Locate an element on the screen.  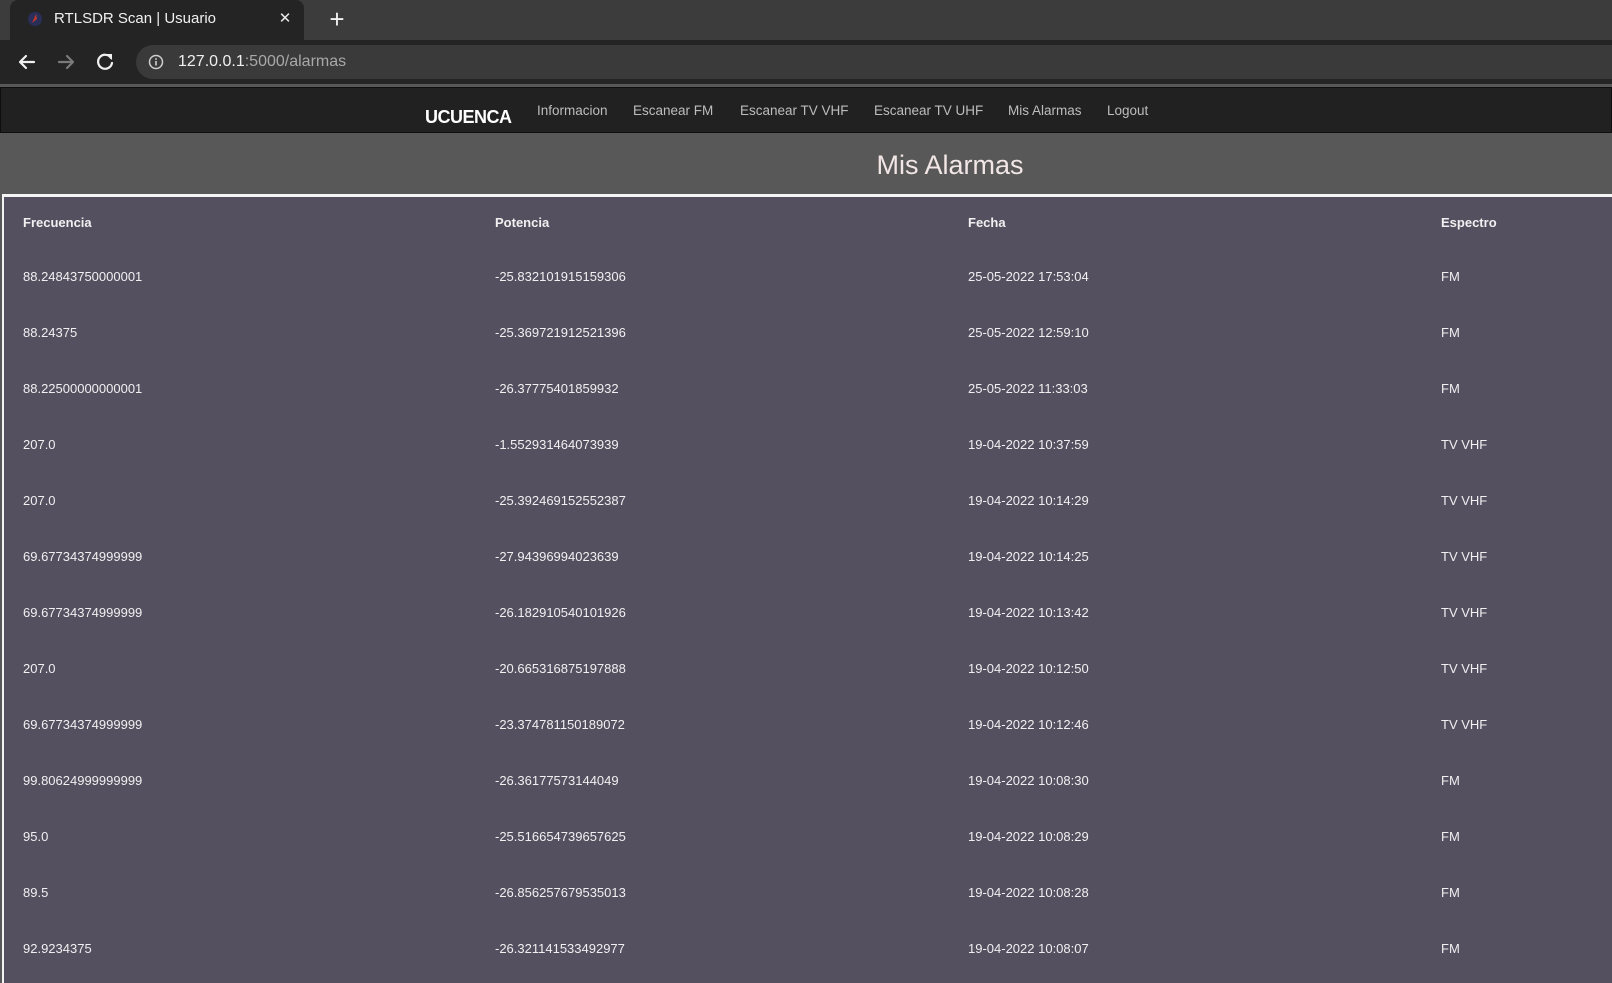
browser-tabstrip: RTLSDR Scan | Usuario ✕ + is located at coordinates (806, 20).